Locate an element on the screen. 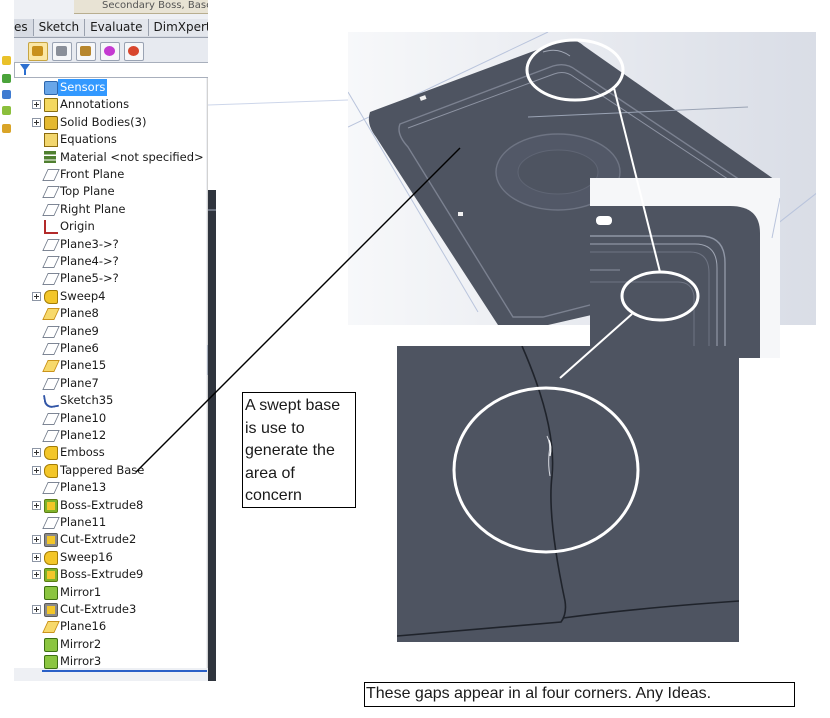  tree-item: Plane10 is located at coordinates (109, 418).